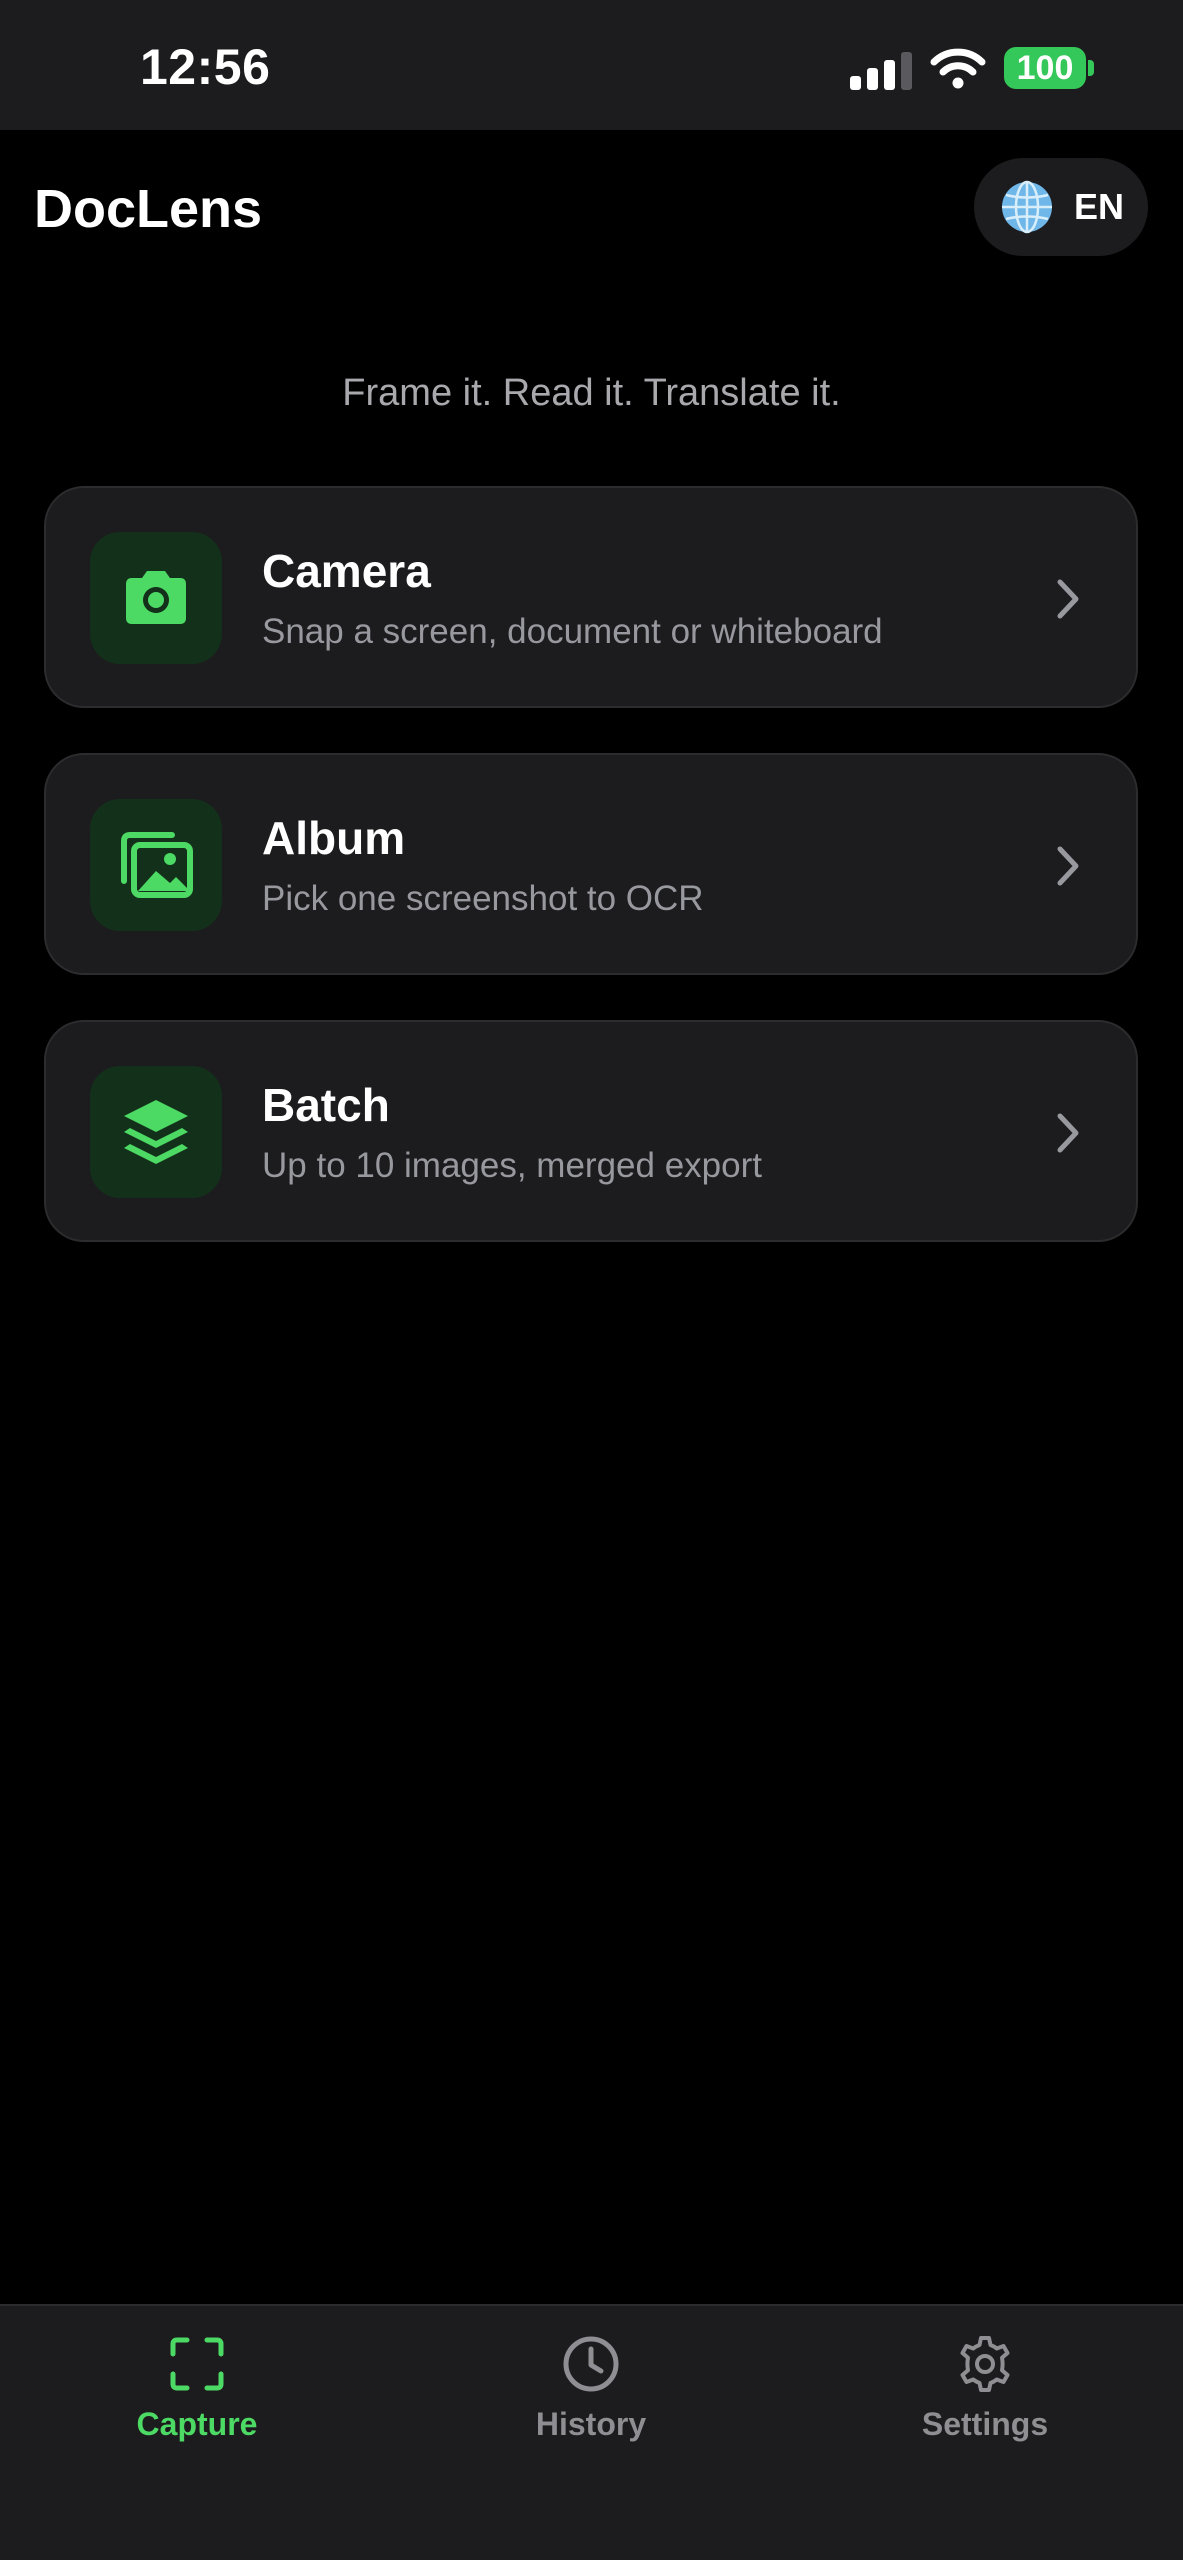  Describe the element at coordinates (483, 898) in the screenshot. I see `album-option-subtitle: Pick one screenshot to OCR` at that location.